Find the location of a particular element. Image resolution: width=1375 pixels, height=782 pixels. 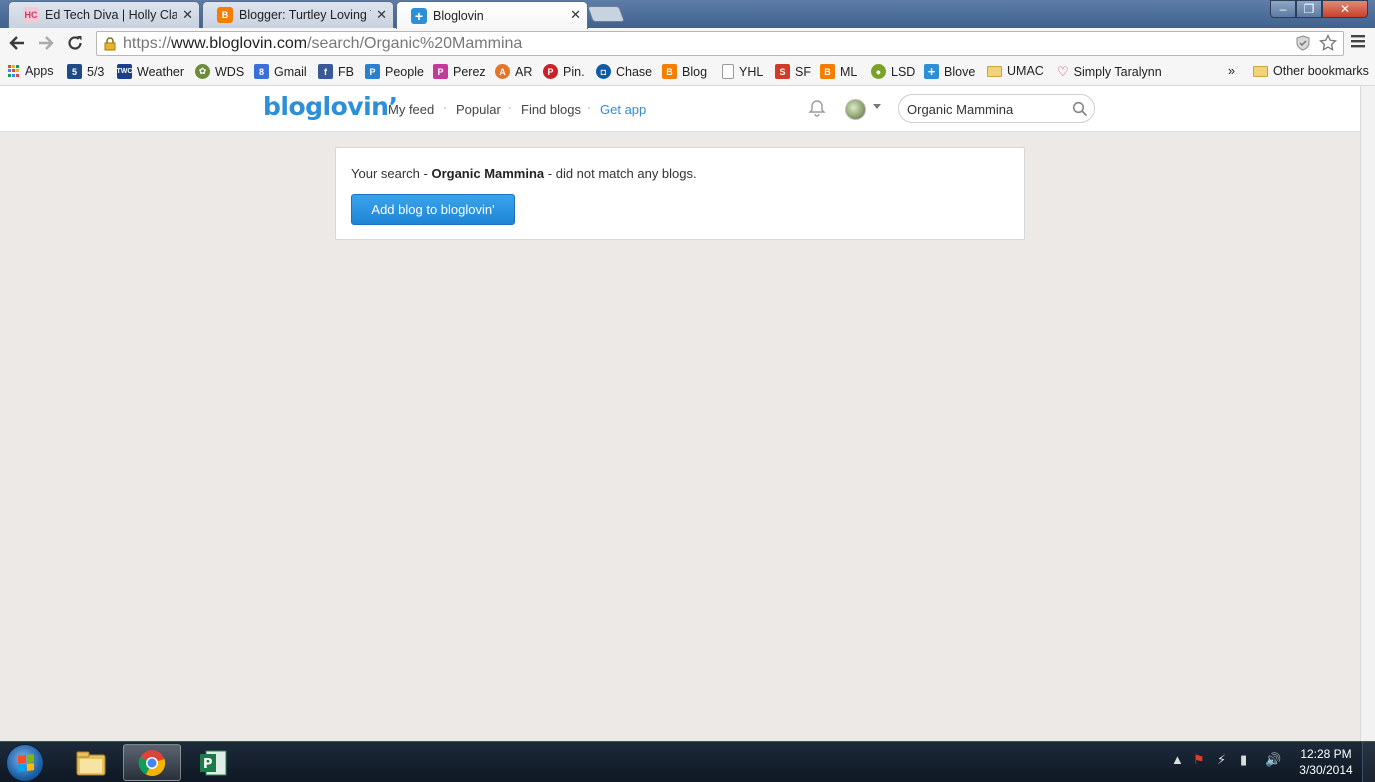

heart-icon: ♡ is located at coordinates (1063, 71).